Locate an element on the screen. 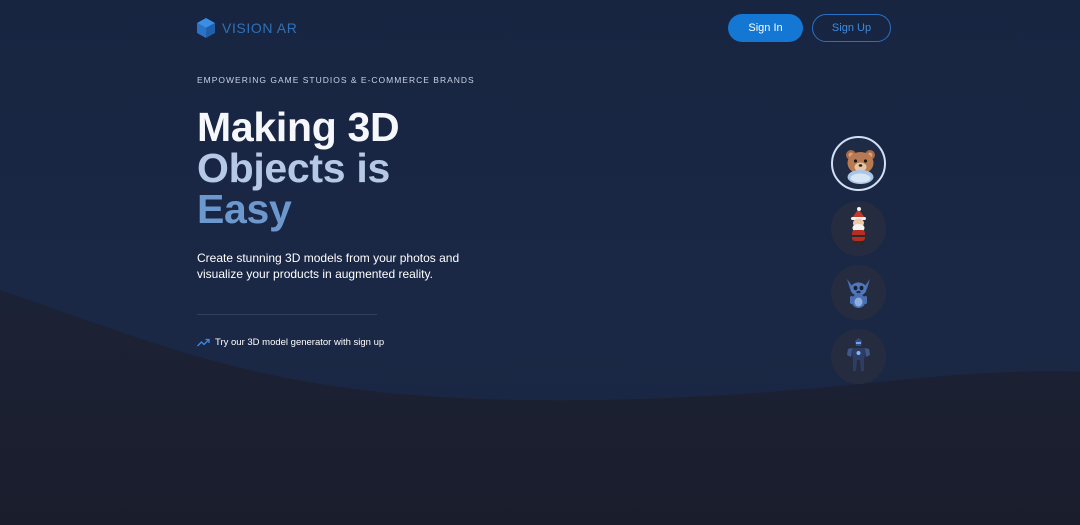  headline-line-1: Making 3D is located at coordinates (298, 127).